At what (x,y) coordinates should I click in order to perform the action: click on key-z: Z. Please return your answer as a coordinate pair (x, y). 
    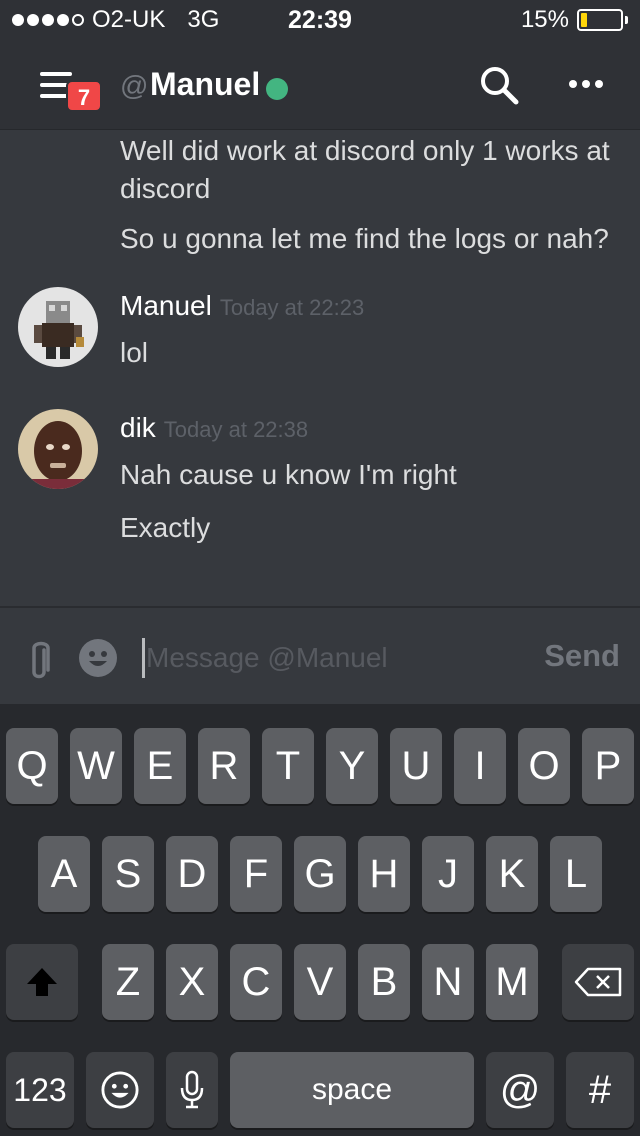
    Looking at the image, I should click on (128, 982).